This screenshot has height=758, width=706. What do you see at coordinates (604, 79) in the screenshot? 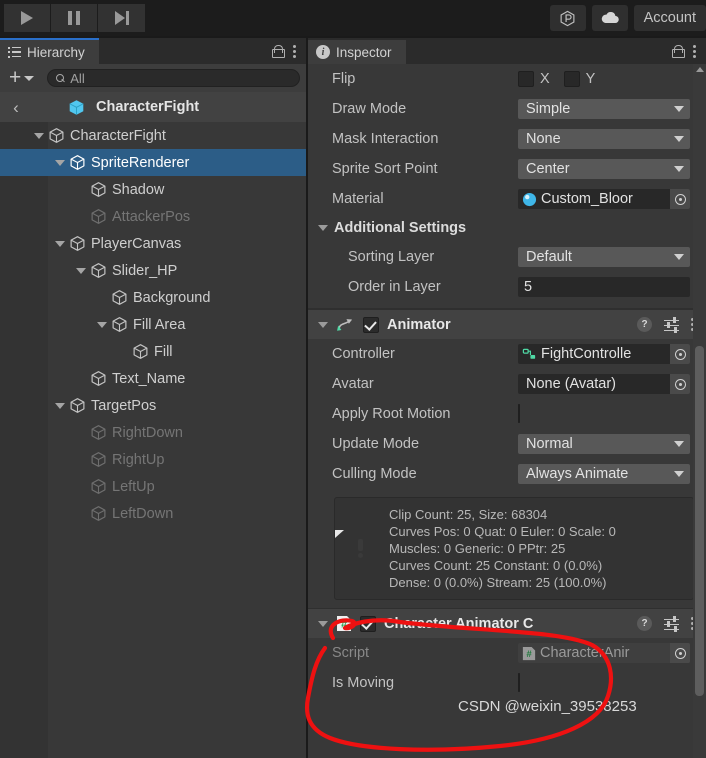
I see `flip-controls: X Y` at bounding box center [604, 79].